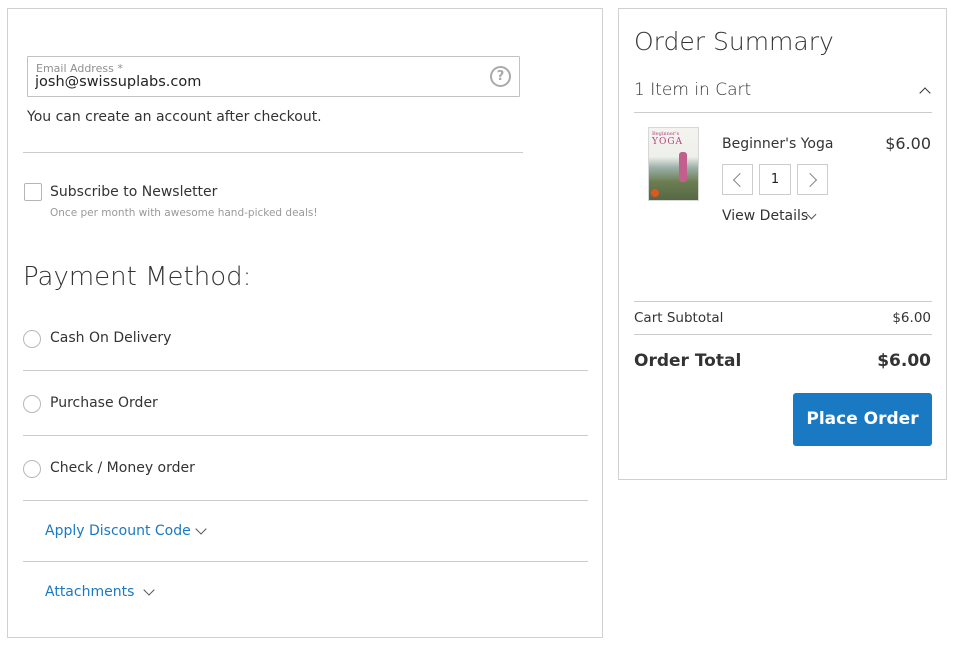 The height and width of the screenshot is (646, 954). What do you see at coordinates (862, 419) in the screenshot?
I see `place-order-button: Place Order` at bounding box center [862, 419].